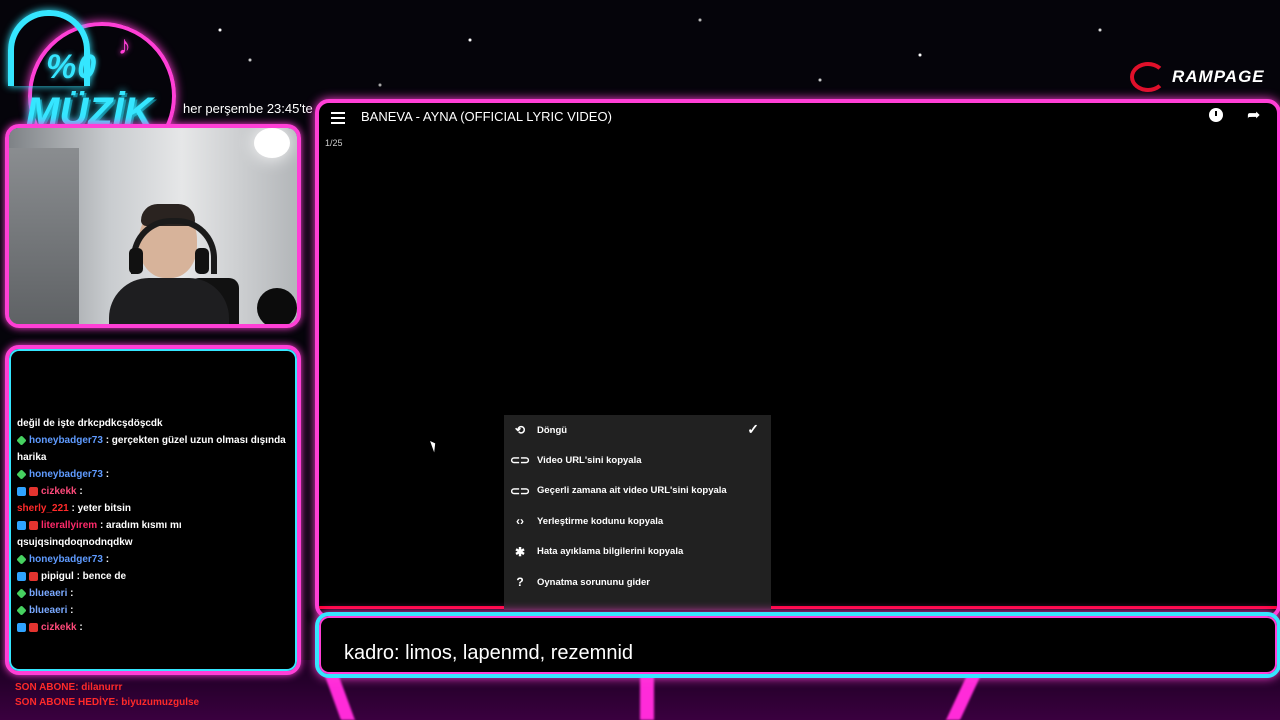 The height and width of the screenshot is (720, 1280). I want to click on context-menu-label: Döngü, so click(552, 430).